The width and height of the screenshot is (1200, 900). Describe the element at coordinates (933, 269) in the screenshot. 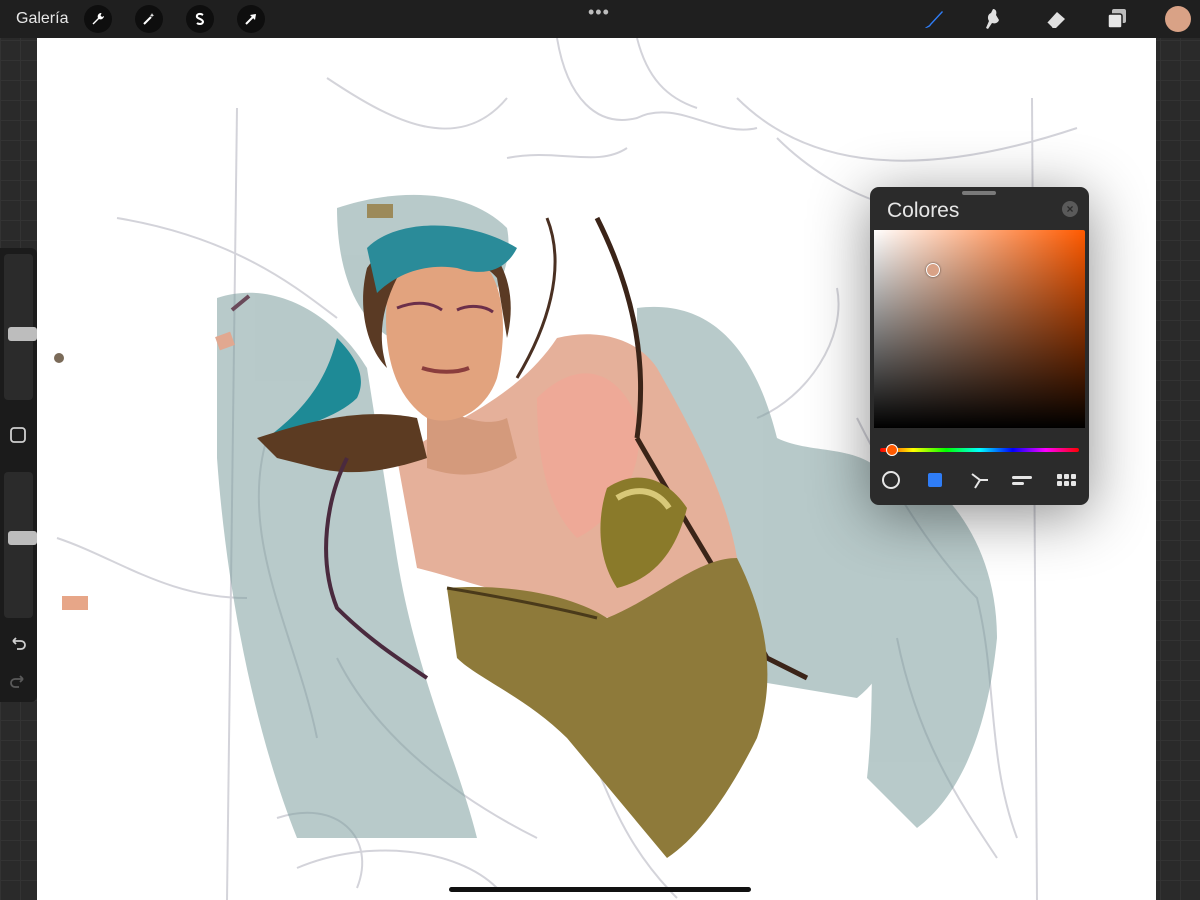

I see `color-cursor` at that location.